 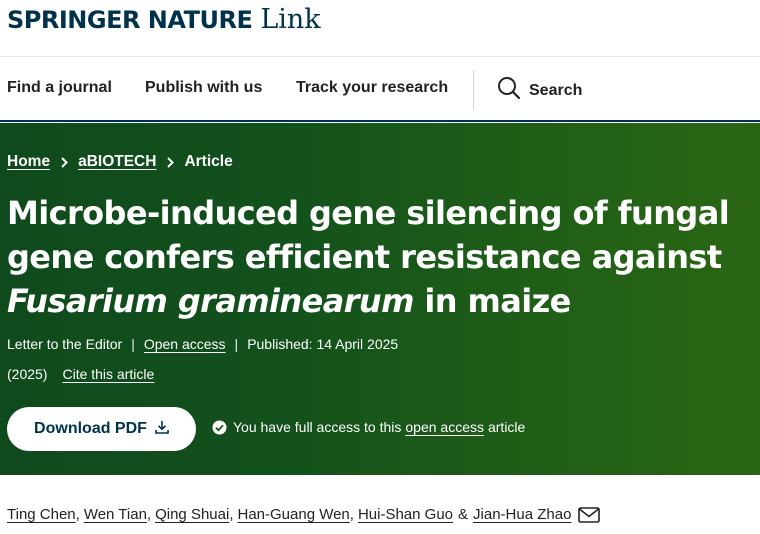 I want to click on title-species: Fusarium graminearum, so click(x=210, y=301).